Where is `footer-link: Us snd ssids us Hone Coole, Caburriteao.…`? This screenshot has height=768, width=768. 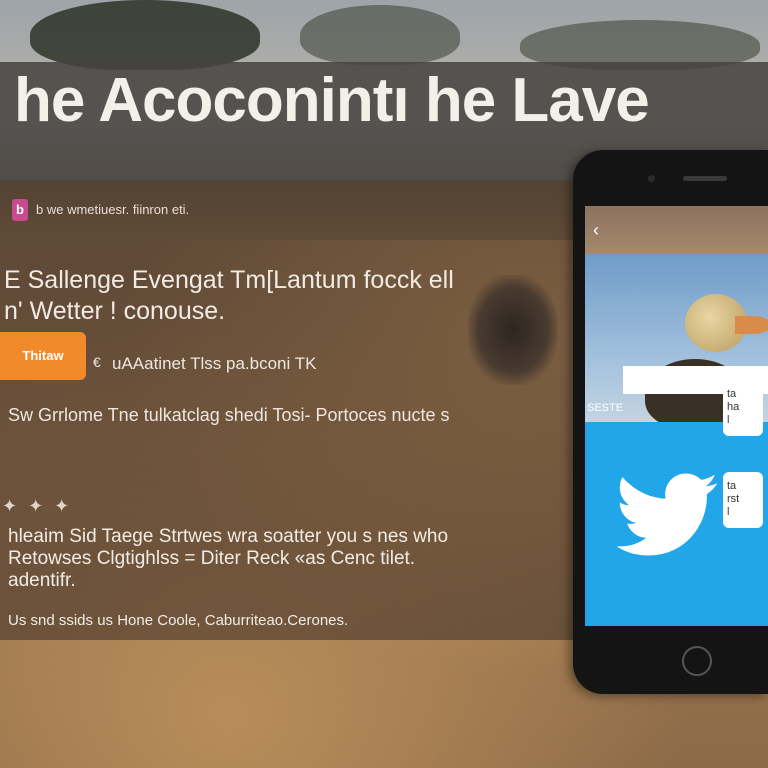 footer-link: Us snd ssids us Hone Coole, Caburriteao.… is located at coordinates (178, 620).